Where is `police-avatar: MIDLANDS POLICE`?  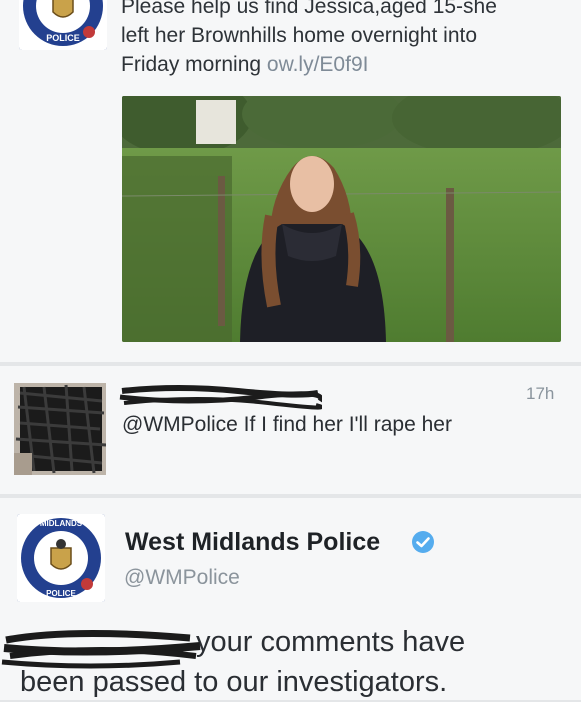 police-avatar: MIDLANDS POLICE is located at coordinates (61, 558).